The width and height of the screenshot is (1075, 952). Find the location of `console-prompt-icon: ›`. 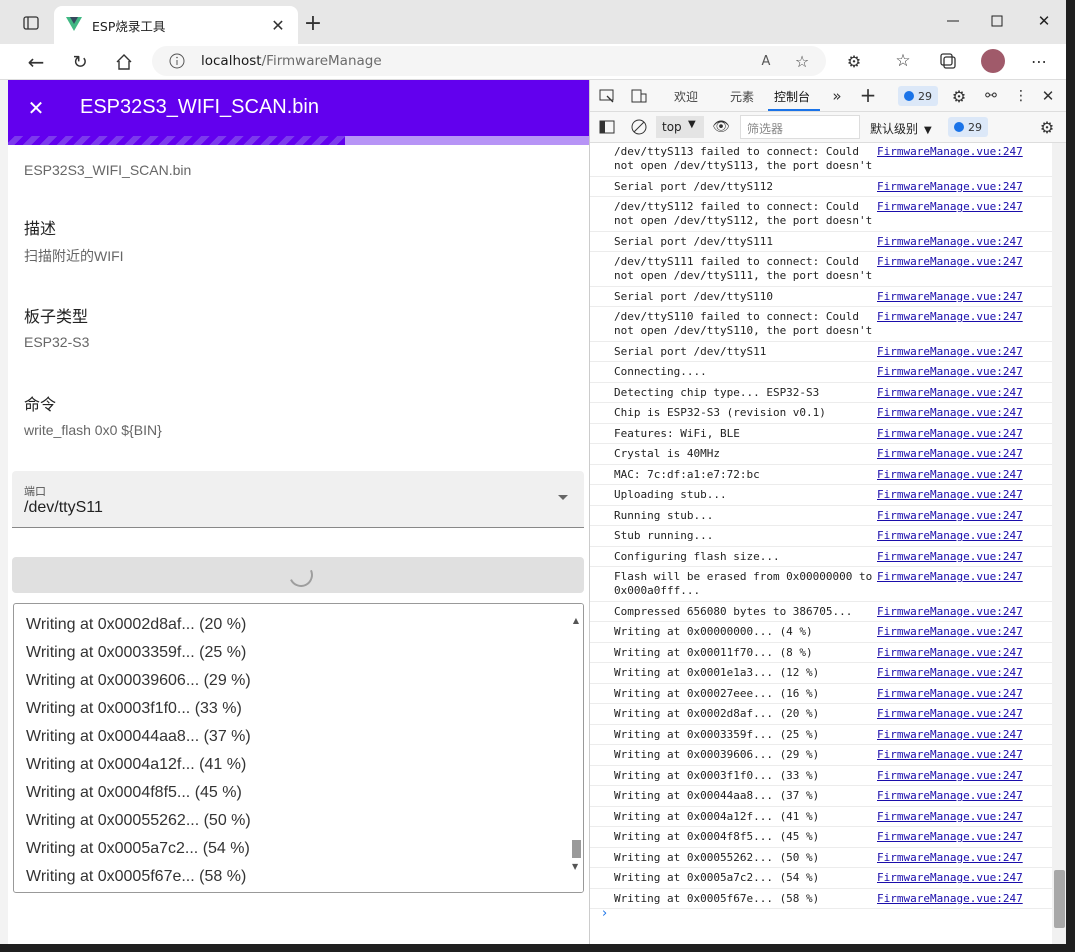

console-prompt-icon: › is located at coordinates (604, 913).